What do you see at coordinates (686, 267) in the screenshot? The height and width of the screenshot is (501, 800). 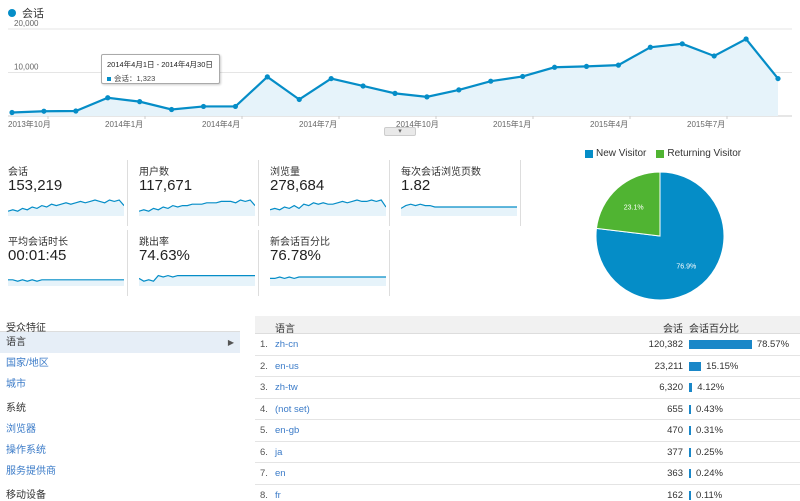 I see `pie-slice-label: 76.9%` at bounding box center [686, 267].